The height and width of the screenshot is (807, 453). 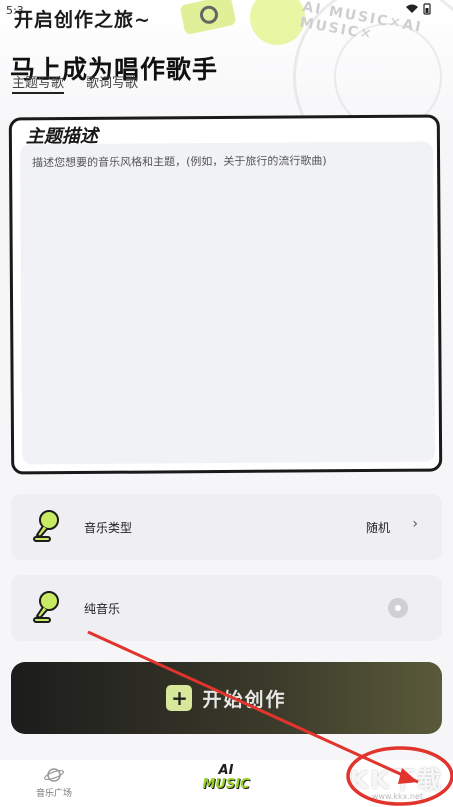 What do you see at coordinates (54, 775) in the screenshot?
I see `planet-icon` at bounding box center [54, 775].